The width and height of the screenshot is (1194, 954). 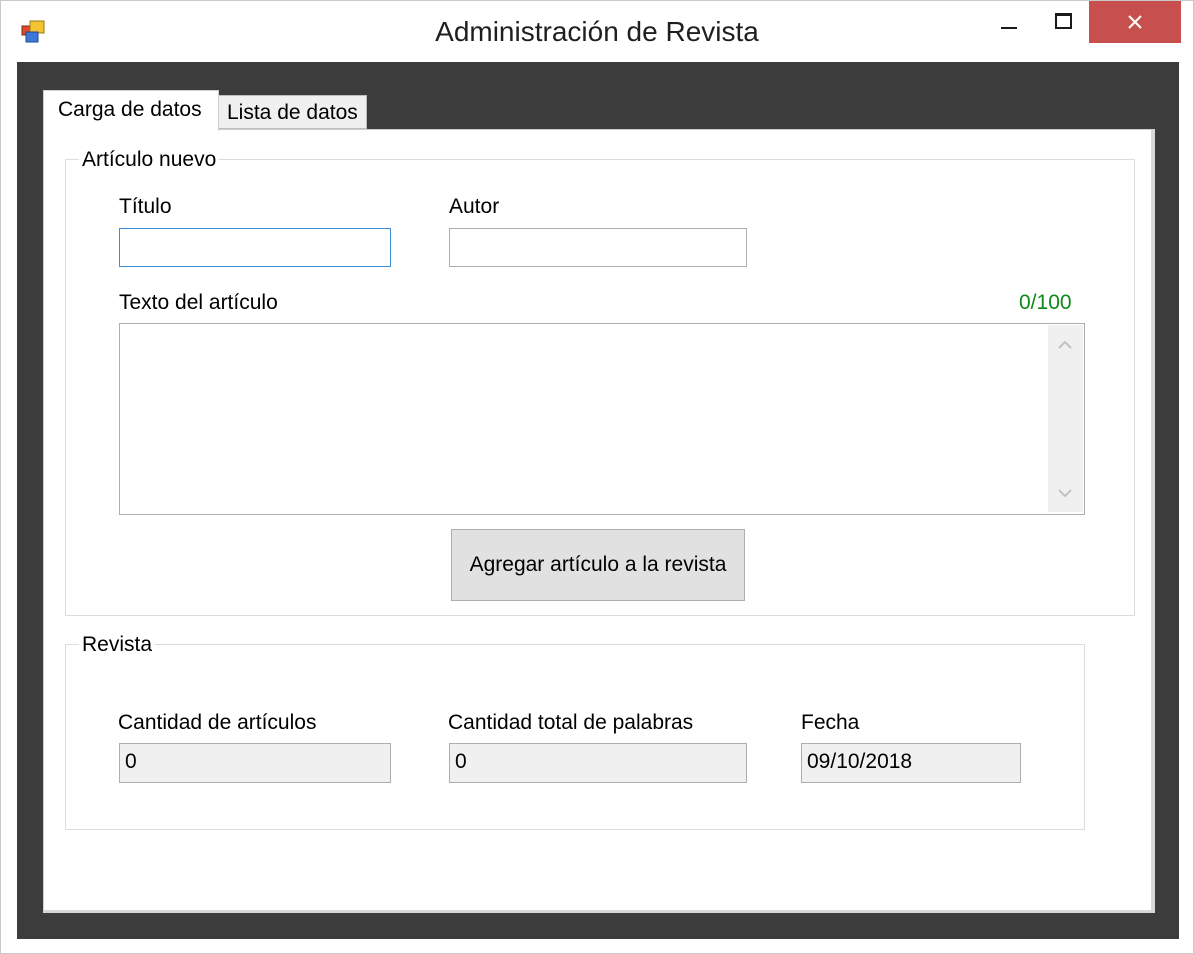 What do you see at coordinates (117, 645) in the screenshot?
I see `revista-legend: Revista` at bounding box center [117, 645].